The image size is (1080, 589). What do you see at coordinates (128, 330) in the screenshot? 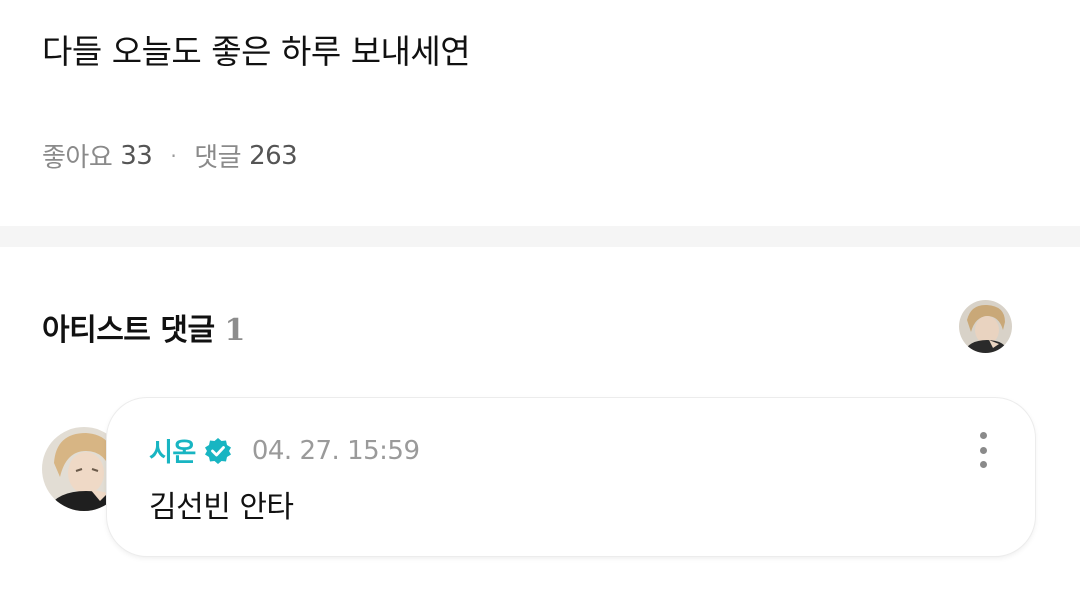
I see `artist-comments-label: 아티스트 댓글` at bounding box center [128, 330].